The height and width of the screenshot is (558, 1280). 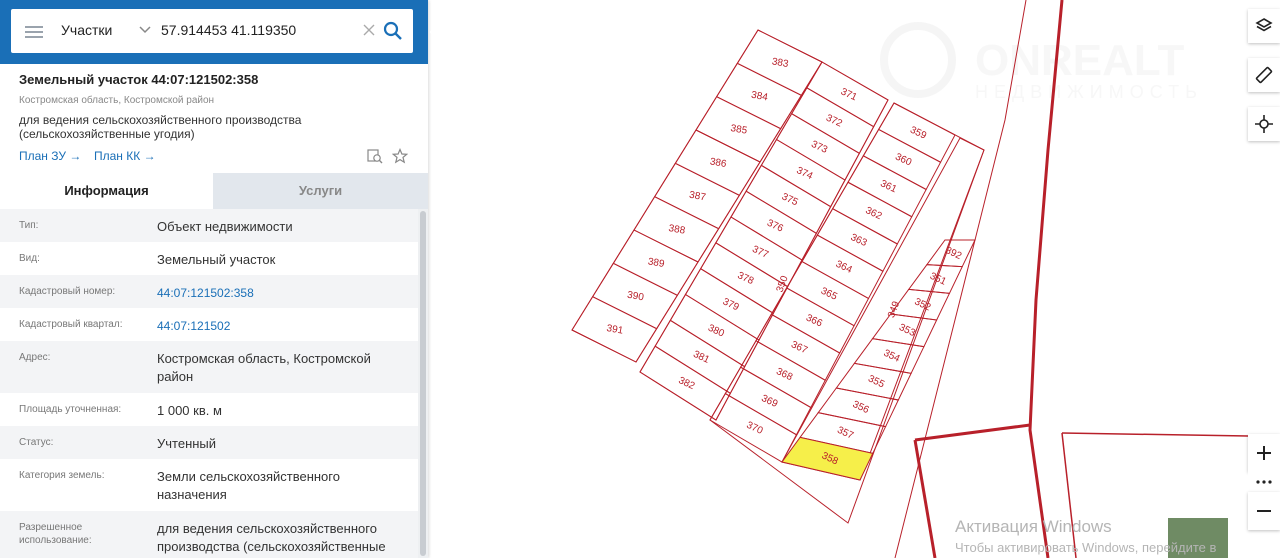 I want to click on info-row-status: Статус: Учтенный, so click(x=209, y=442).